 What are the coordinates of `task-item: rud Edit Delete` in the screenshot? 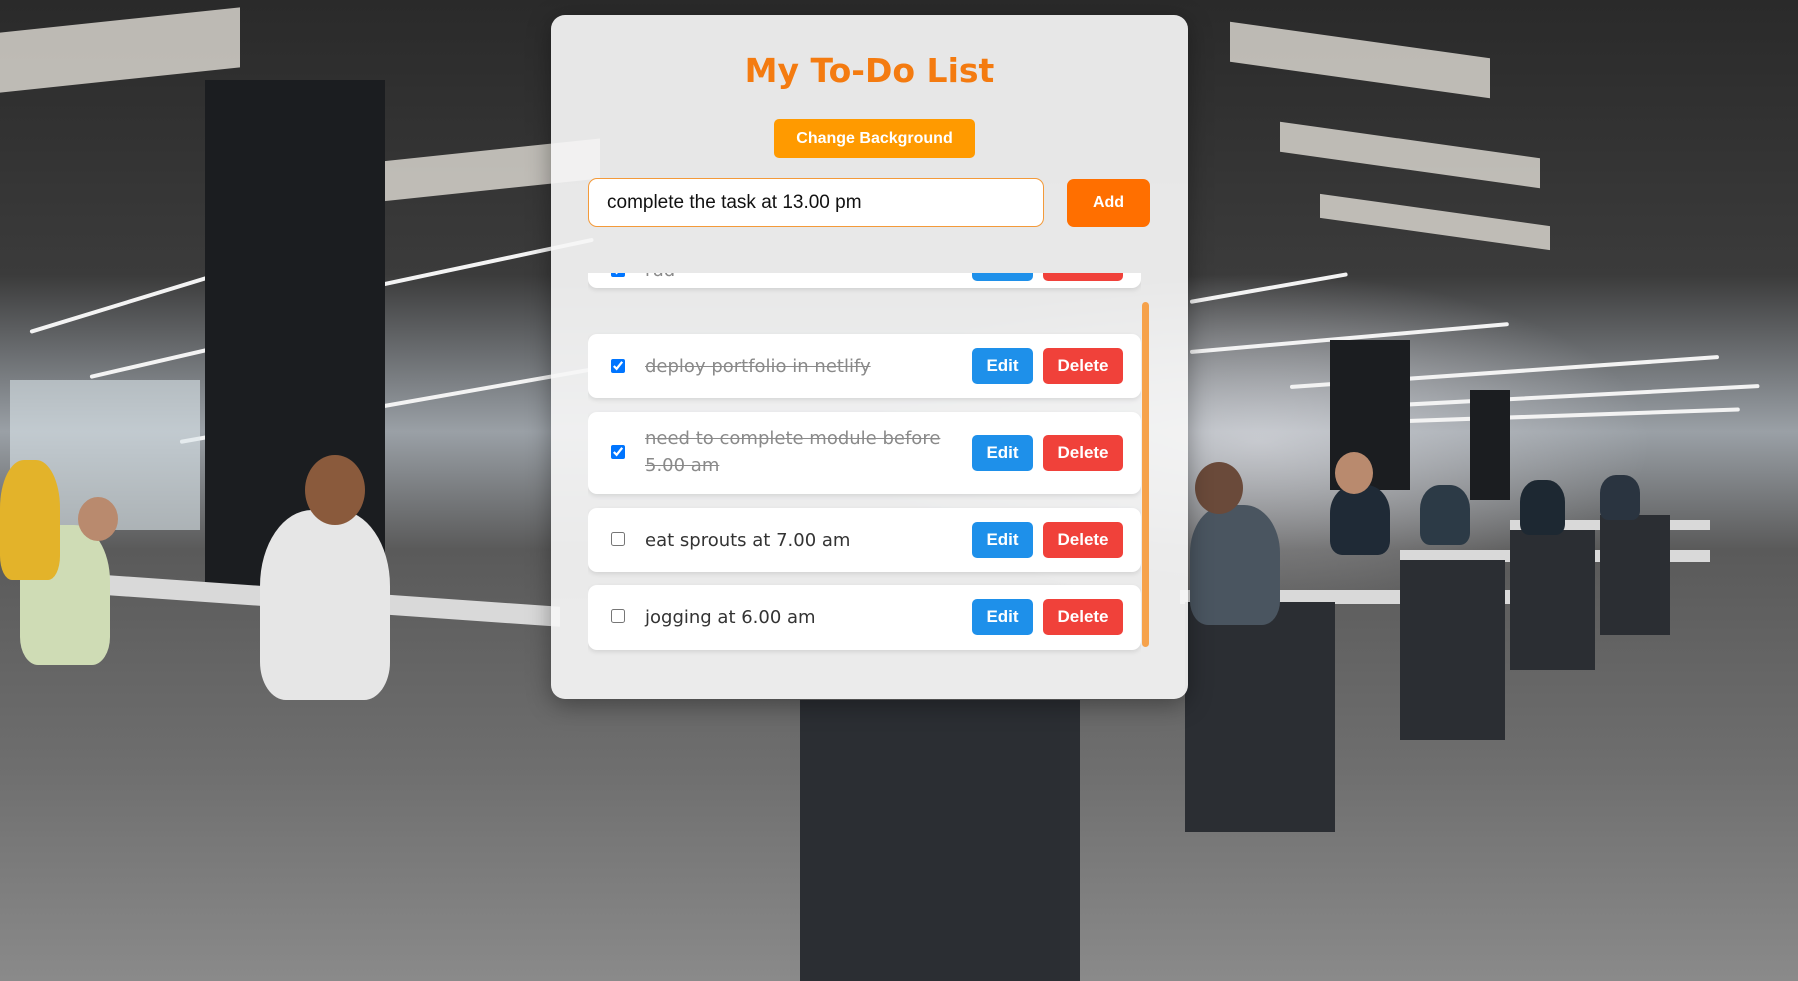 It's located at (864, 280).